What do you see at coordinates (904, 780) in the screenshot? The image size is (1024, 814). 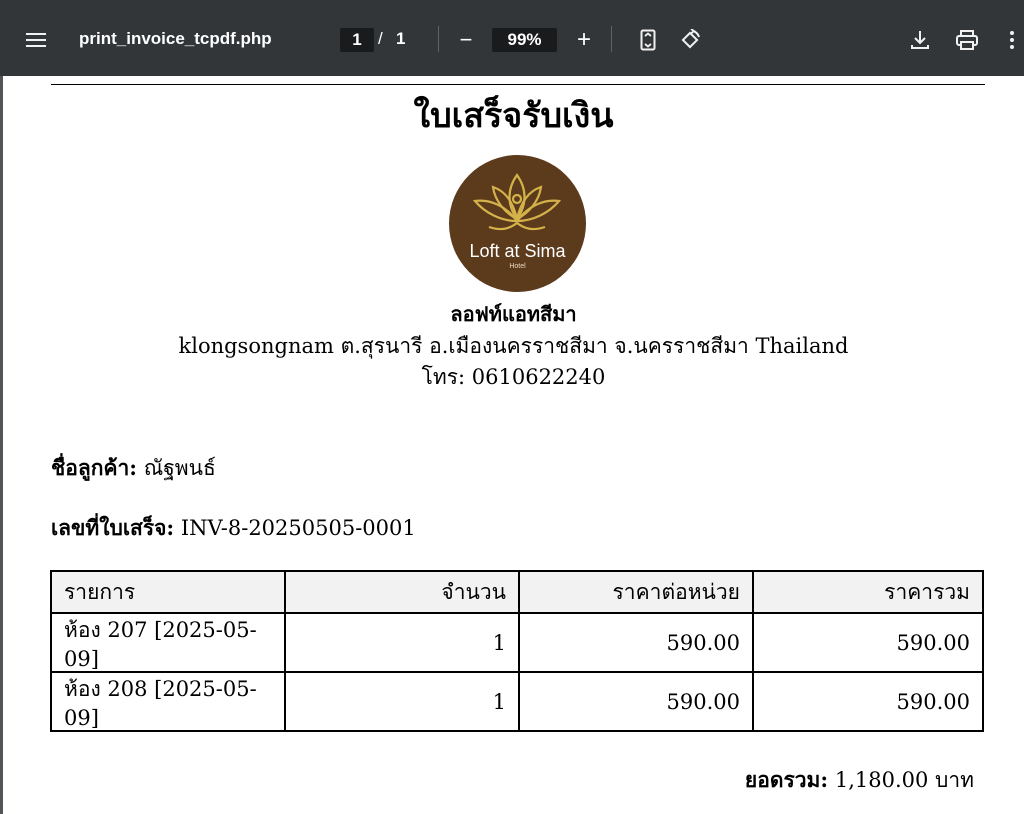 I see `total-value: 1,180.00 บาท` at bounding box center [904, 780].